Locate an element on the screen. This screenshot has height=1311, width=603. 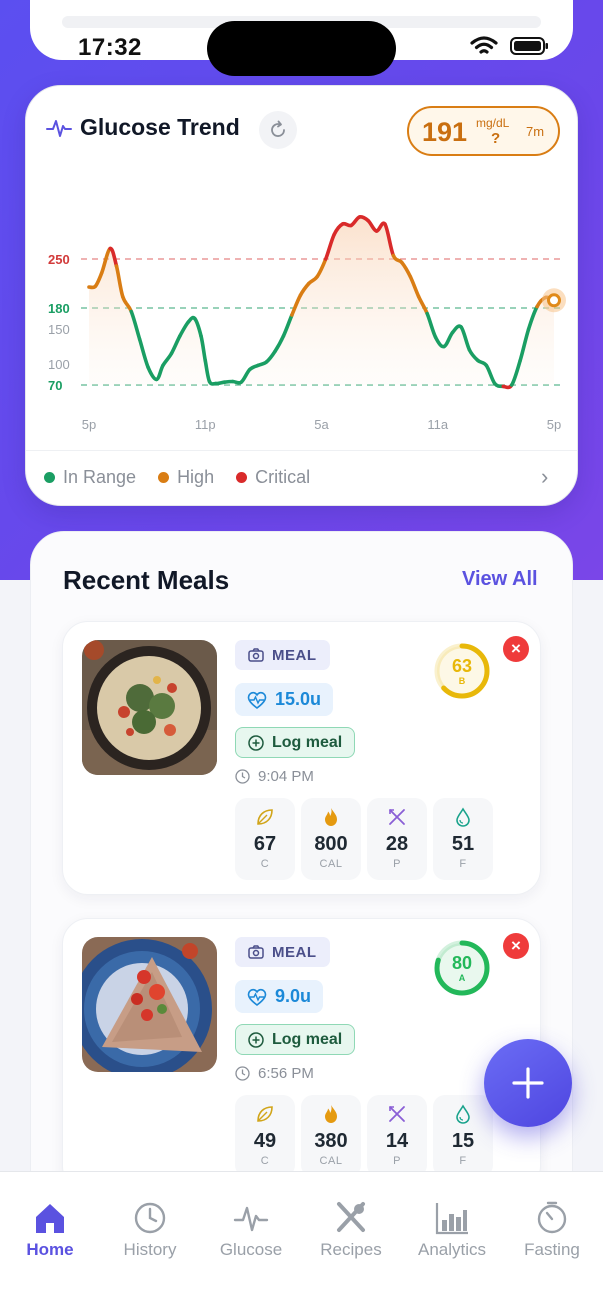
macro-tile: 49 C is located at coordinates (265, 1136).